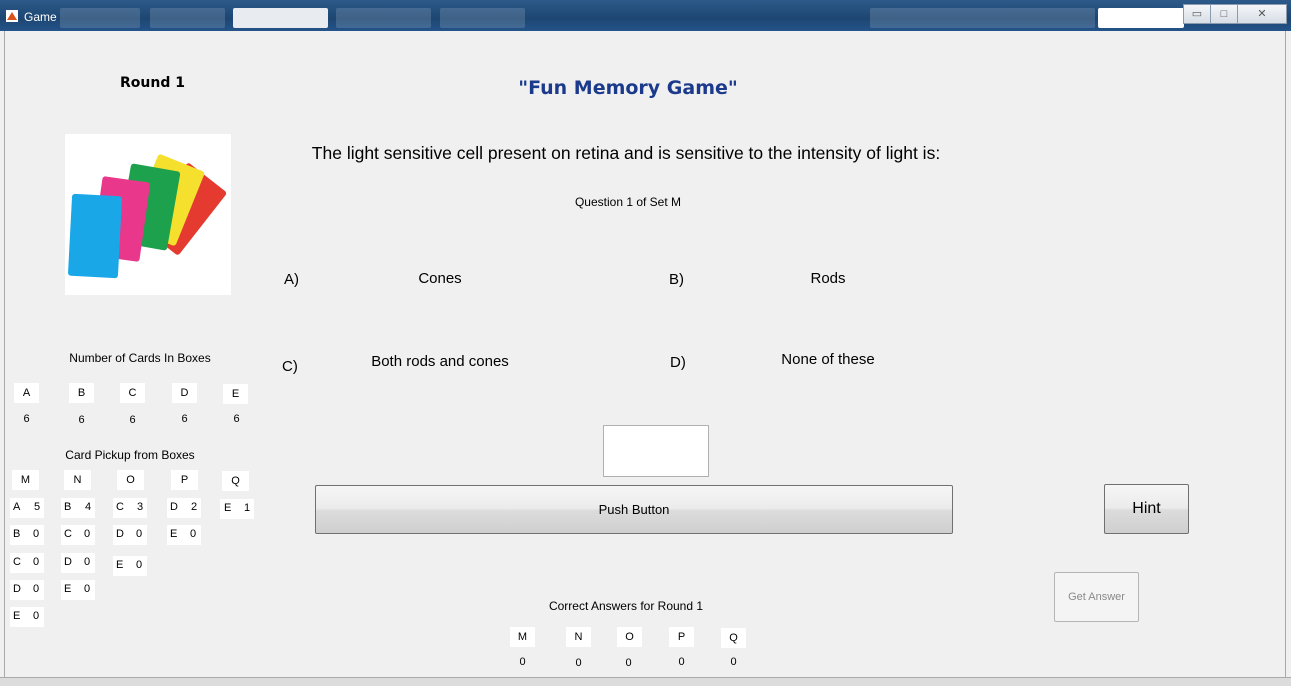  I want to click on correct-o-count: 0, so click(628, 663).